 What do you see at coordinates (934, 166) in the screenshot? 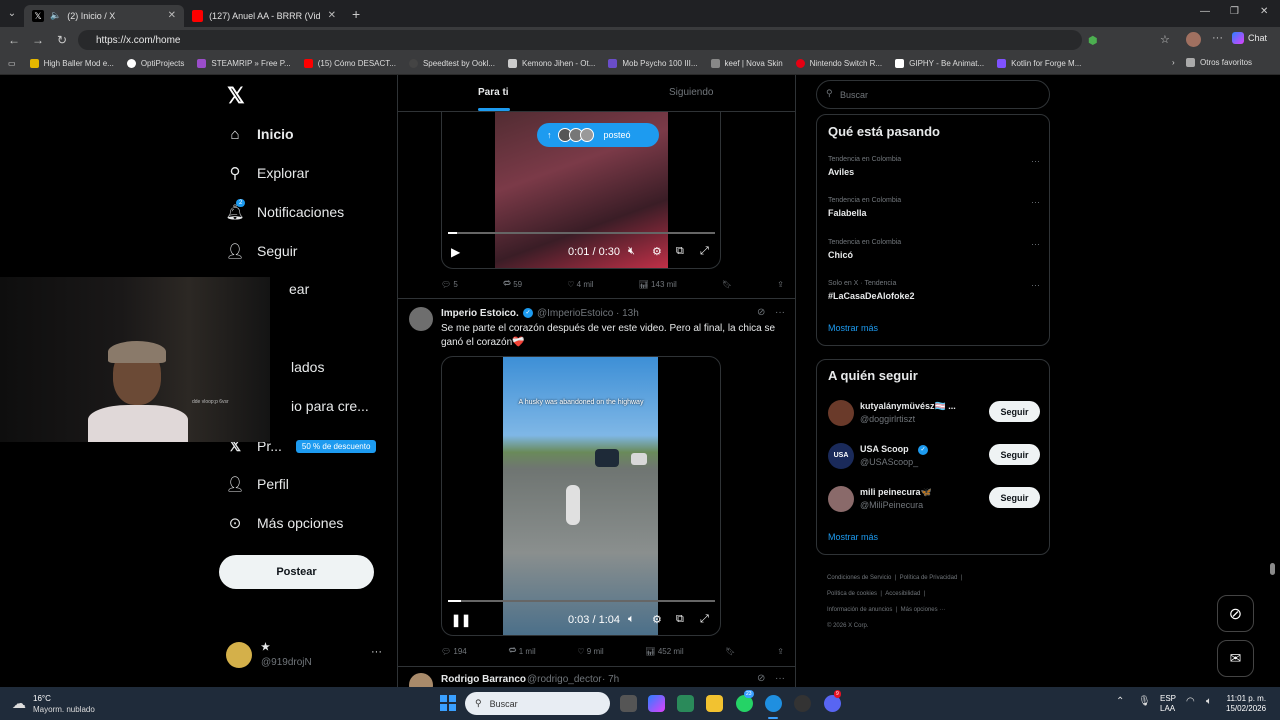
I see `trend-item: Tendencia en Colombia Aviles ···` at bounding box center [934, 166].